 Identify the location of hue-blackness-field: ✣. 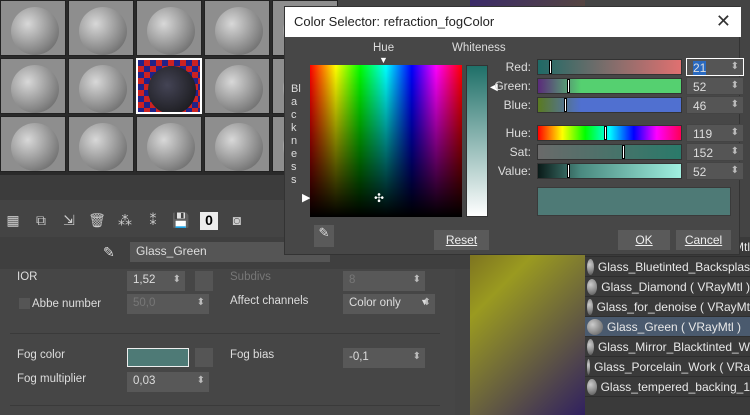
(386, 141).